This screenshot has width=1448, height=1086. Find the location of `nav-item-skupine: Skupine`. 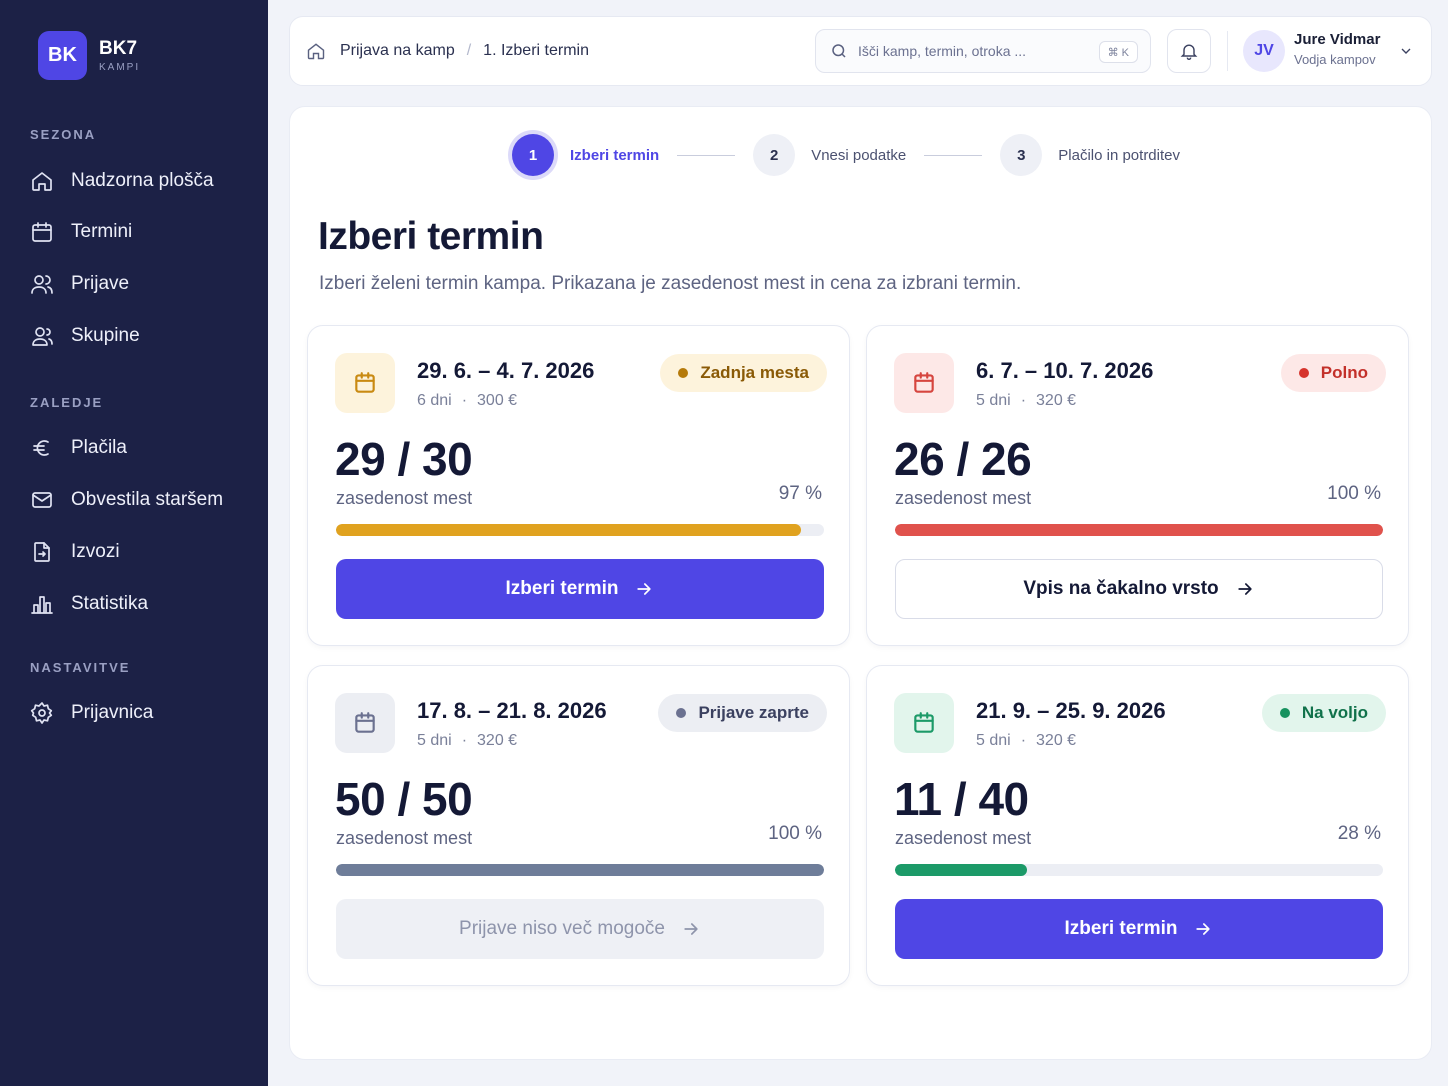

nav-item-skupine: Skupine is located at coordinates (85, 336).